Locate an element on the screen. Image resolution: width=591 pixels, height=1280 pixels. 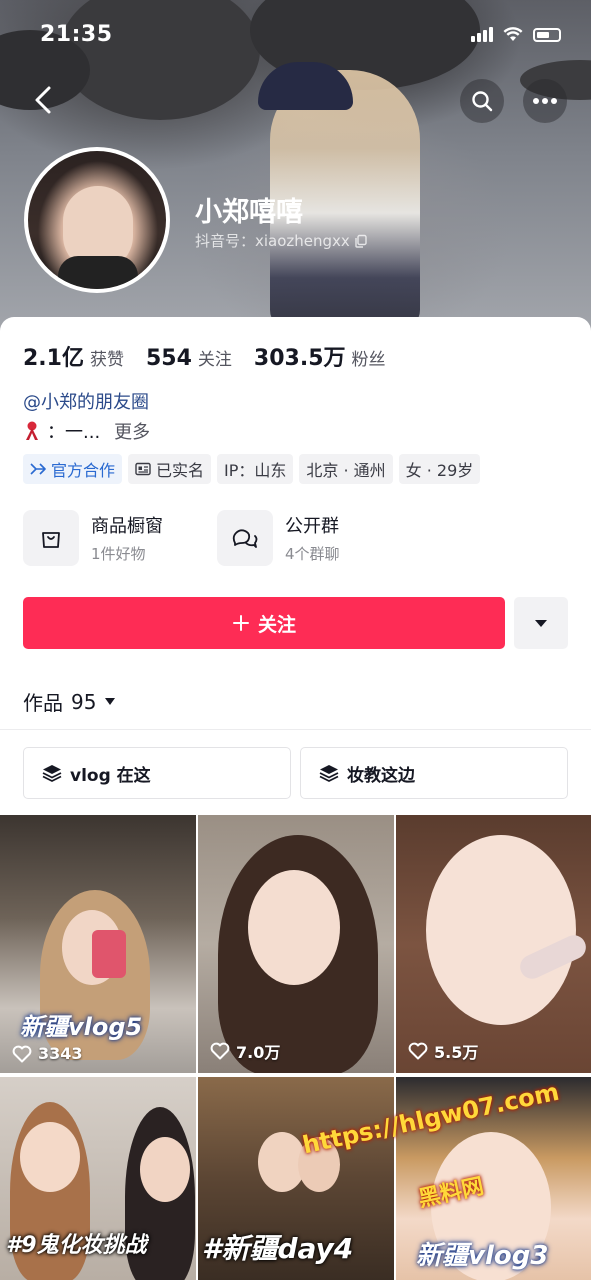
video-likes: 3343 is located at coordinates (47, 1053).